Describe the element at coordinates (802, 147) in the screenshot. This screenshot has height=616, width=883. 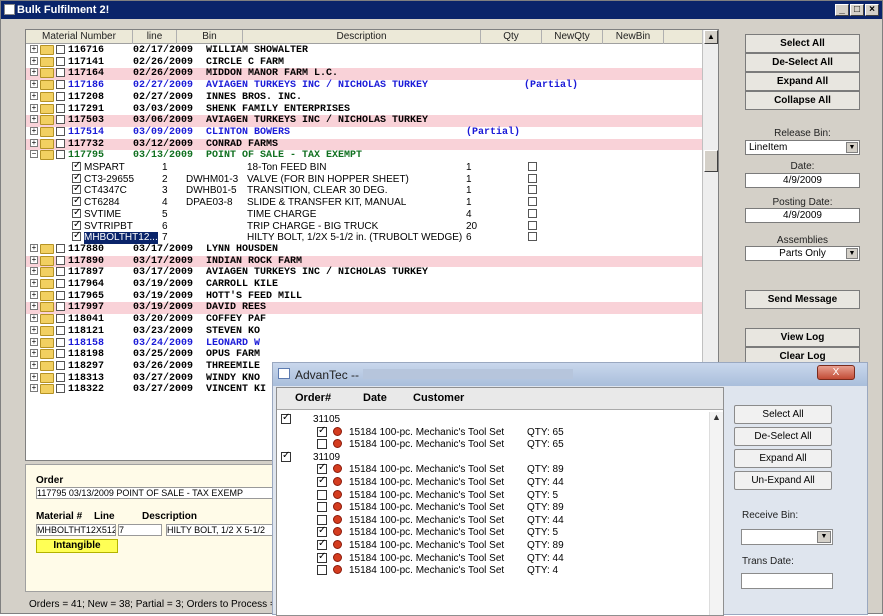
I see `release-bin-select: LineItem ▼` at that location.